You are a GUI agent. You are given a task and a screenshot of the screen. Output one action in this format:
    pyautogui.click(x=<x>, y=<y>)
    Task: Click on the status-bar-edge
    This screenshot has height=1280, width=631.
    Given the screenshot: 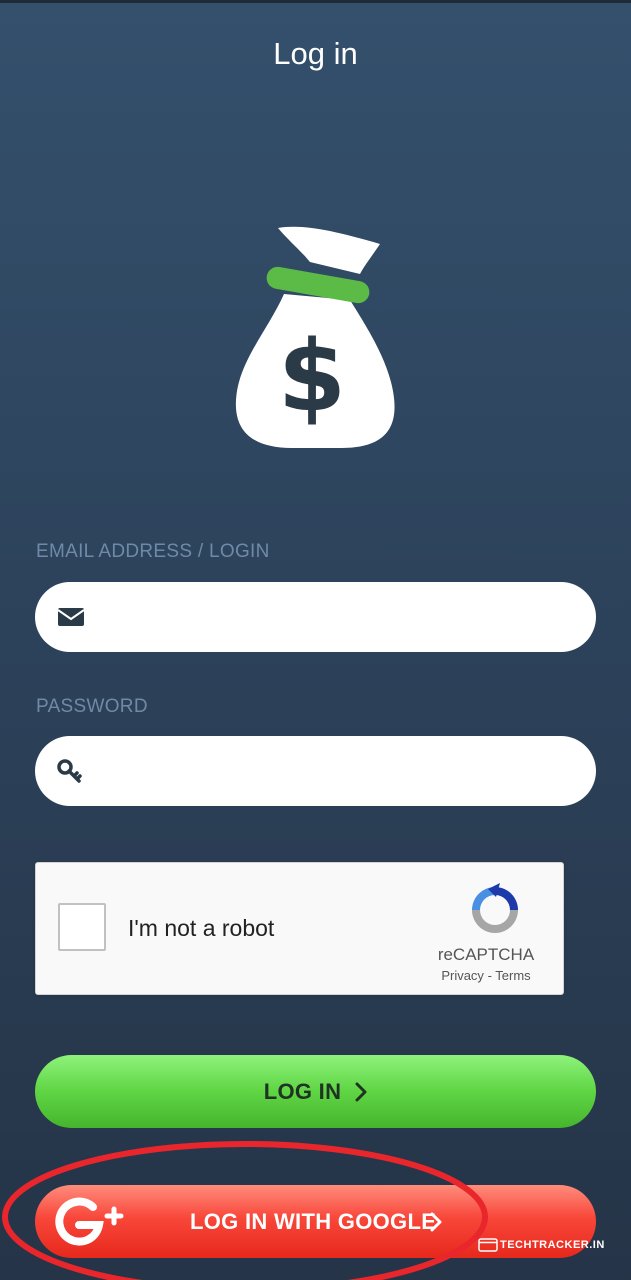 What is the action you would take?
    pyautogui.click(x=315, y=1)
    